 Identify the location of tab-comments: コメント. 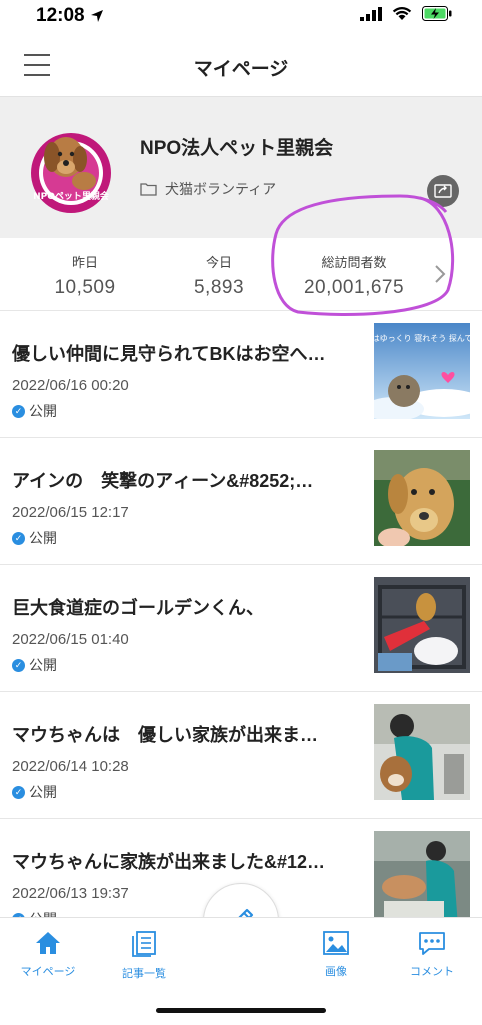
(432, 954).